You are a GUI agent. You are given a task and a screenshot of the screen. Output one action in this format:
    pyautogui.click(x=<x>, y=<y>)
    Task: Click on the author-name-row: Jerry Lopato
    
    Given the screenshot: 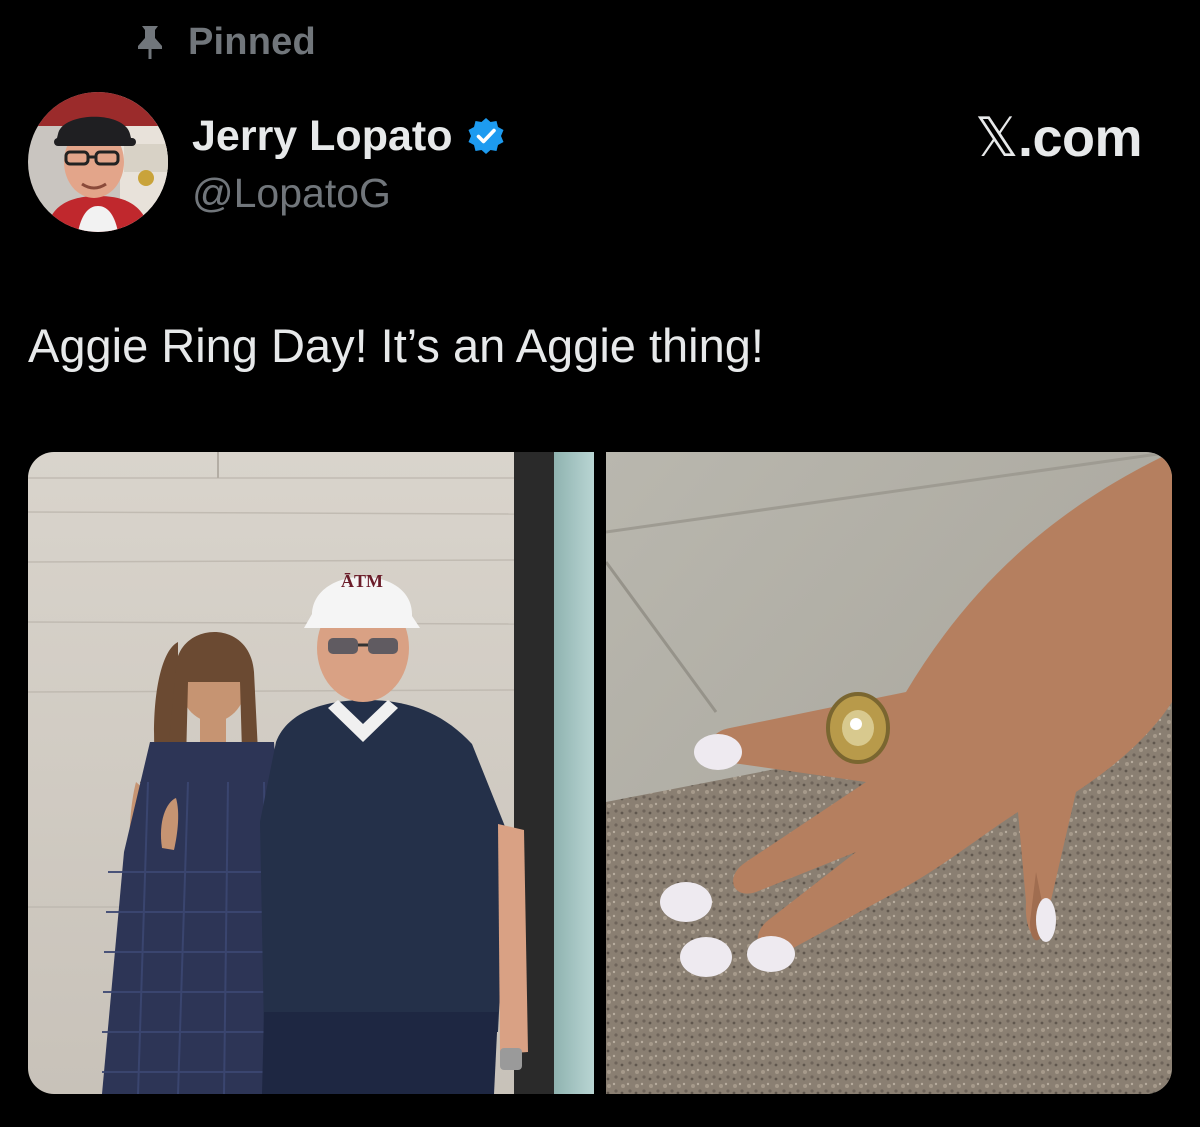 What is the action you would take?
    pyautogui.click(x=349, y=136)
    